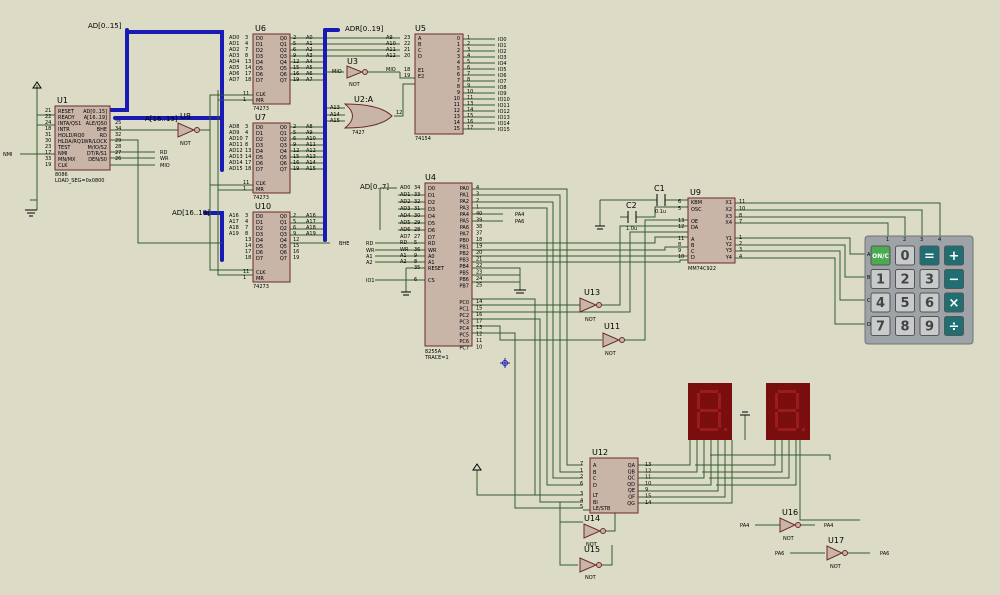  I want to click on key-label: 4, so click(880, 303).